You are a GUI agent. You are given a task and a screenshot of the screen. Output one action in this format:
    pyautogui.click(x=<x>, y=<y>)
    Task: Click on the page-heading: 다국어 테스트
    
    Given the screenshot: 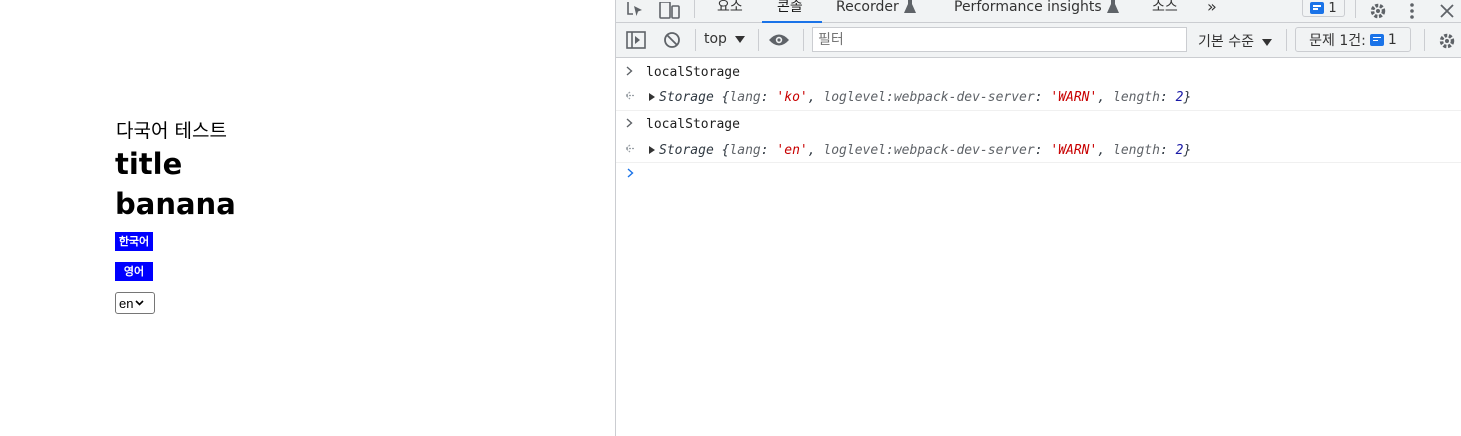 What is the action you would take?
    pyautogui.click(x=171, y=131)
    